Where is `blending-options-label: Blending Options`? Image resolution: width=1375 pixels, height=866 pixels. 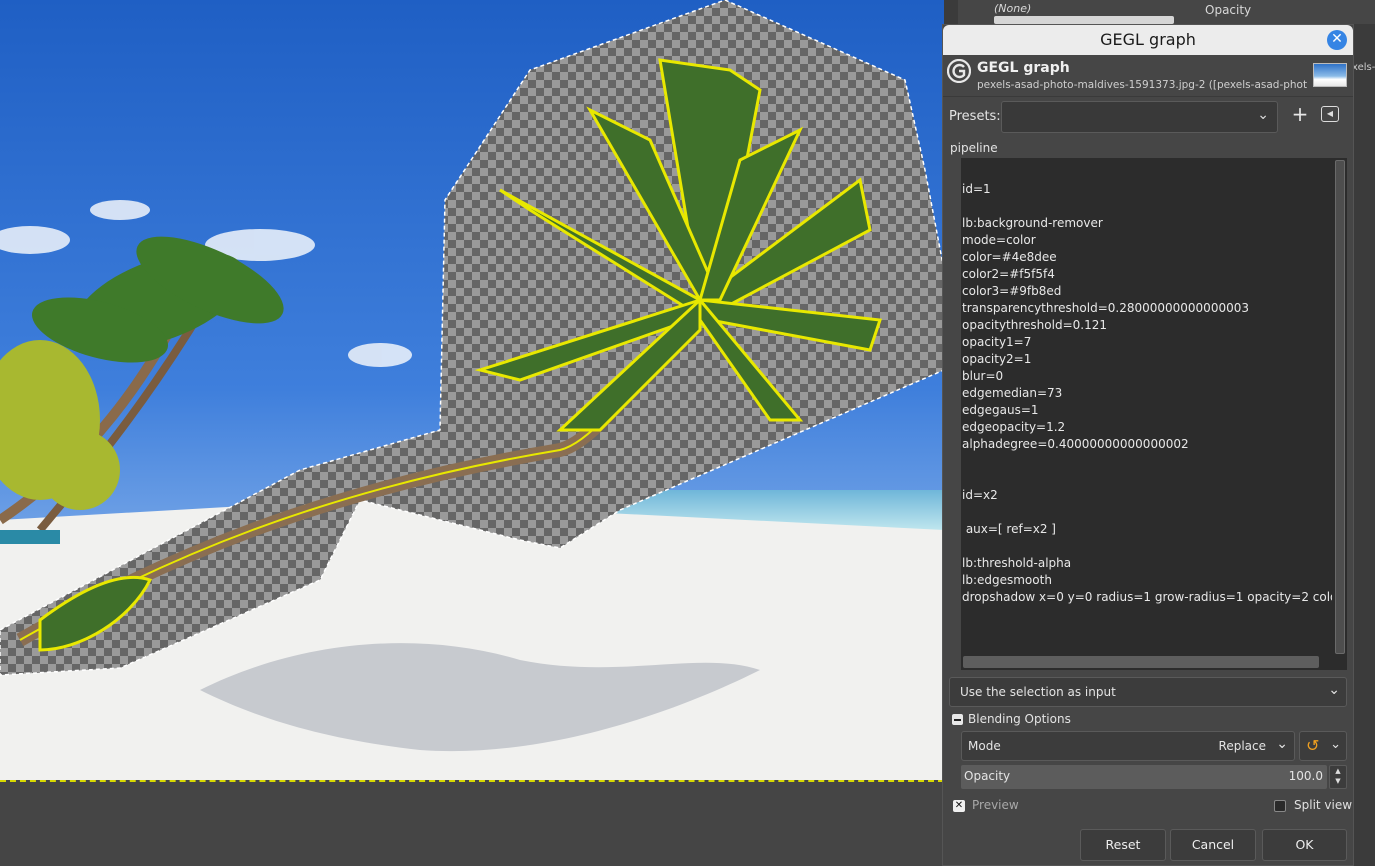
blending-options-label: Blending Options is located at coordinates (1019, 719).